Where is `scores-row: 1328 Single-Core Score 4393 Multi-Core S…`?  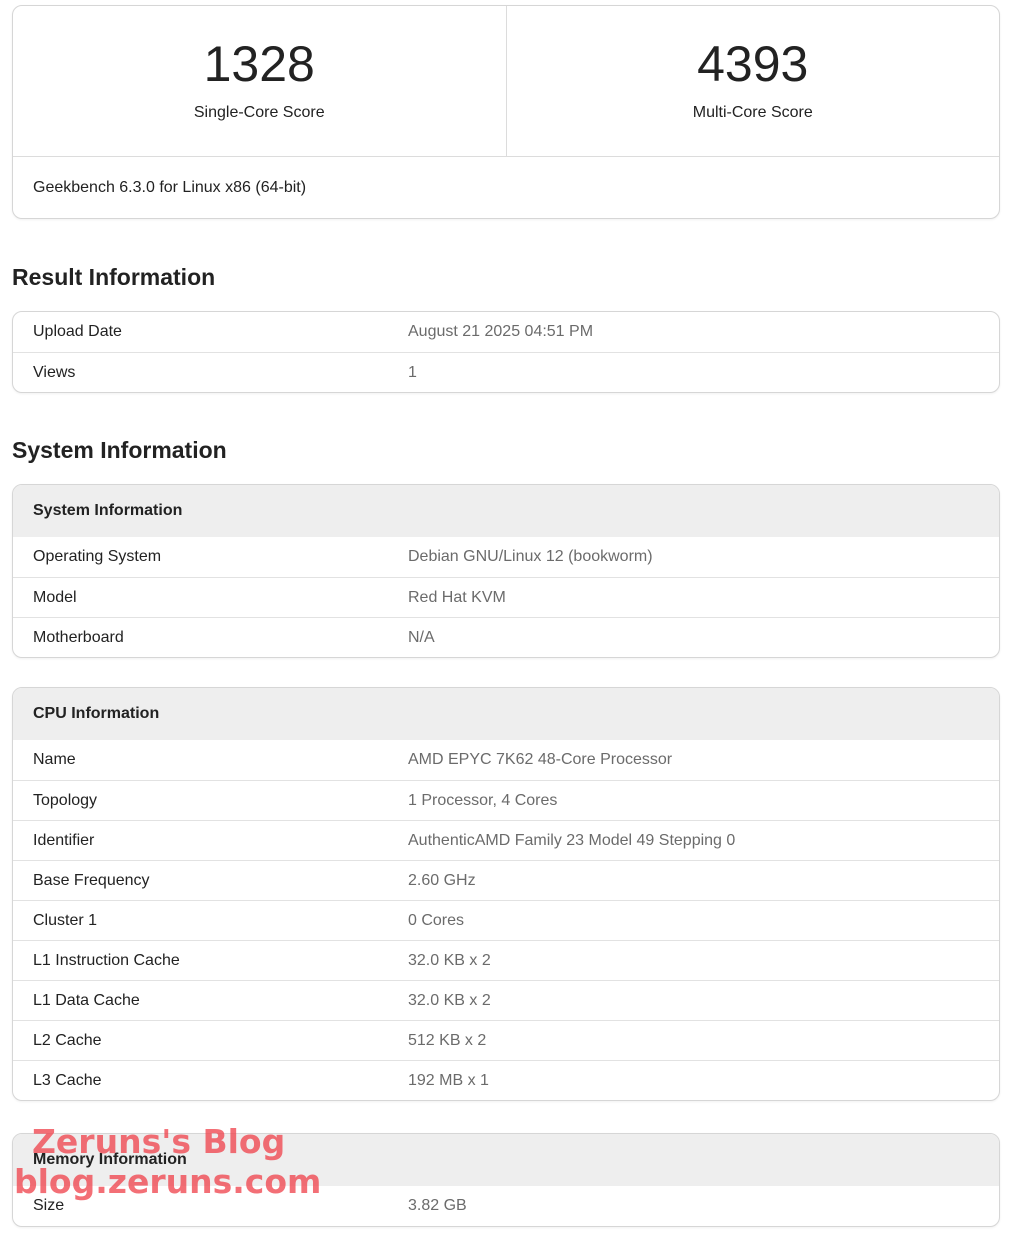
scores-row: 1328 Single-Core Score 4393 Multi-Core S… is located at coordinates (506, 81).